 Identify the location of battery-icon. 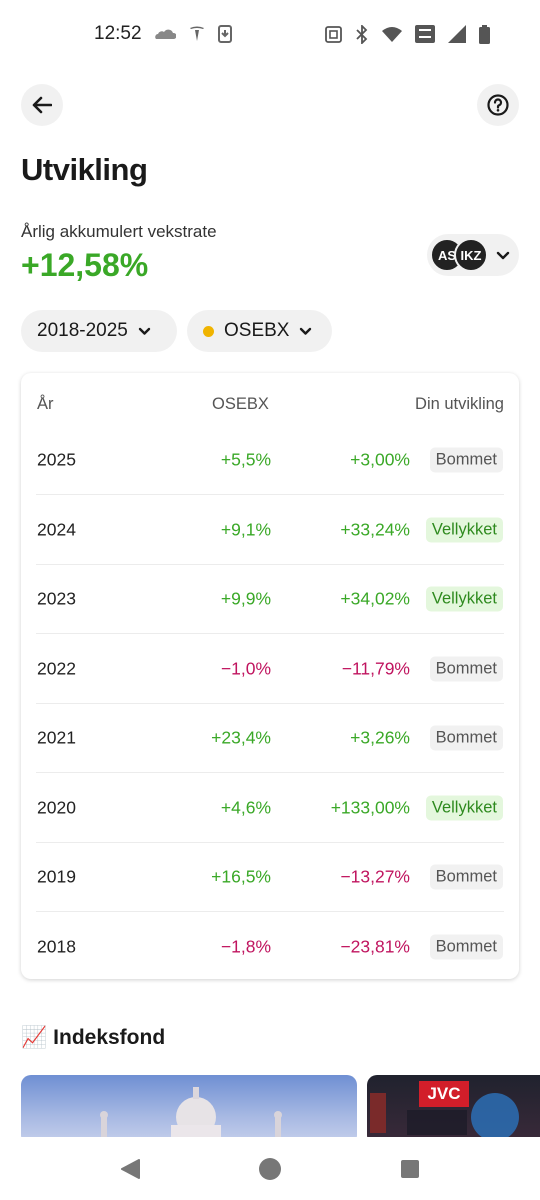
(484, 34).